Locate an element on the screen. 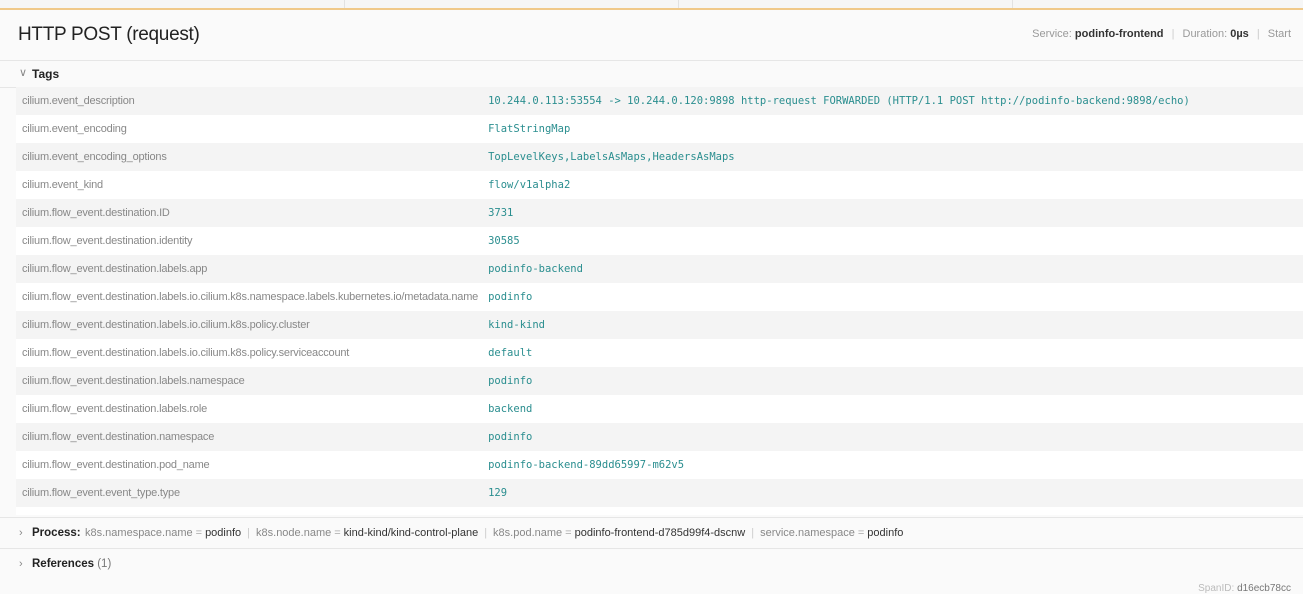 The image size is (1303, 594). process-tag-value: podinfo-frontend-d785d99f4-dscnw is located at coordinates (660, 533).